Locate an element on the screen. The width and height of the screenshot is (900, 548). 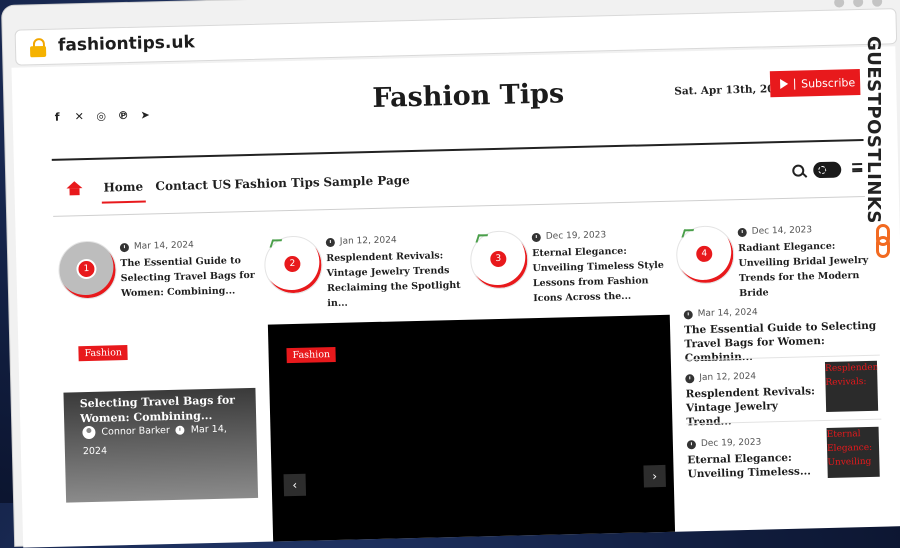
dark-mode-toggle is located at coordinates (827, 170).